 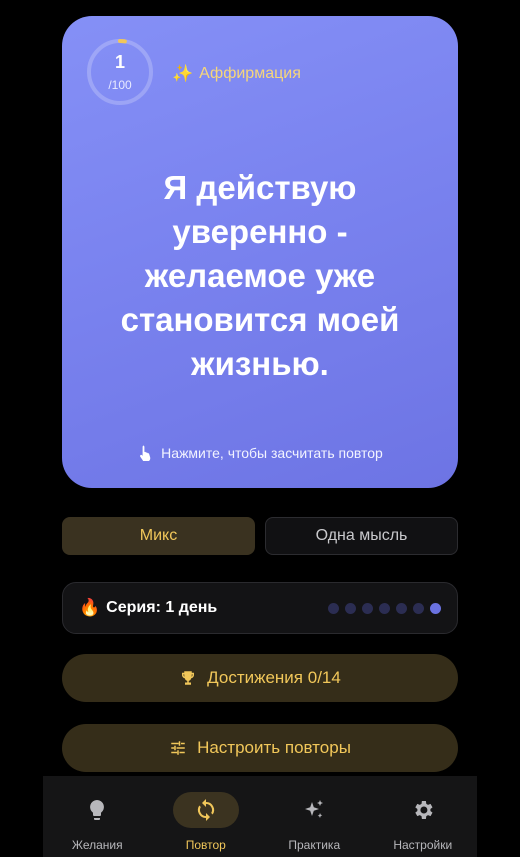 I want to click on nav-item-settings: Настройки, so click(x=423, y=816).